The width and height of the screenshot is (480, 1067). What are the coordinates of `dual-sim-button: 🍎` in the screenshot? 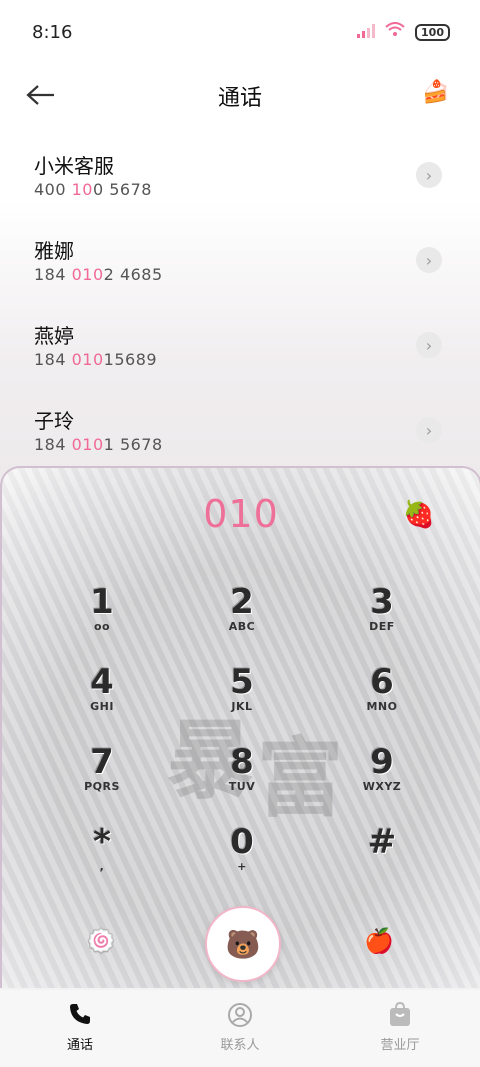 It's located at (379, 941).